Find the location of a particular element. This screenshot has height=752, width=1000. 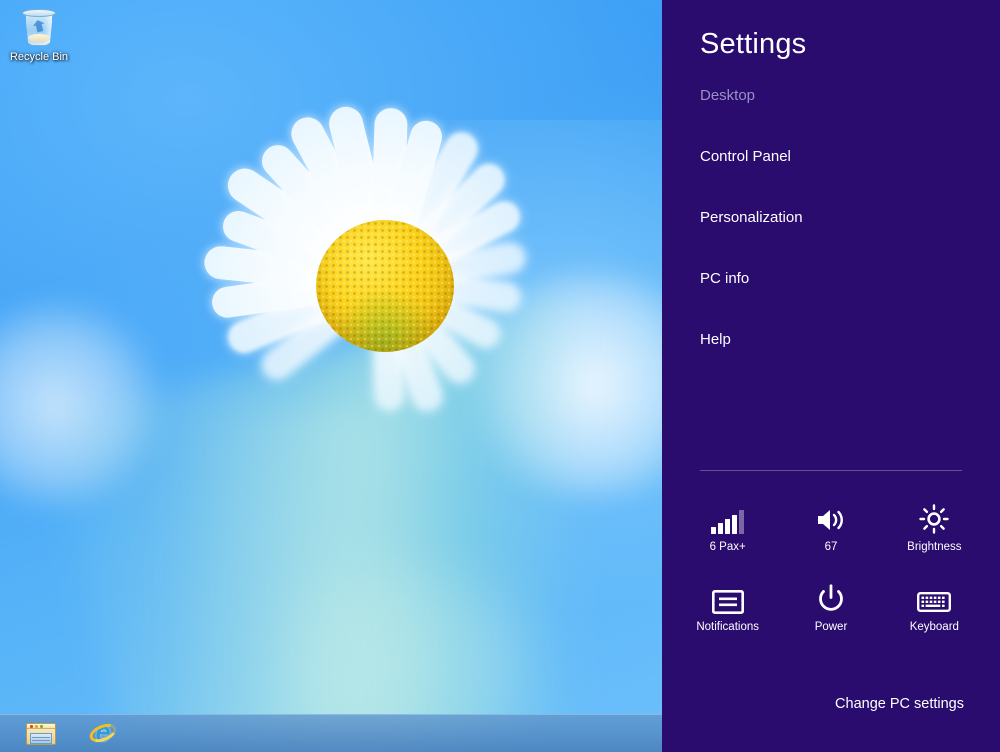

ie-icon: e is located at coordinates (103, 732).